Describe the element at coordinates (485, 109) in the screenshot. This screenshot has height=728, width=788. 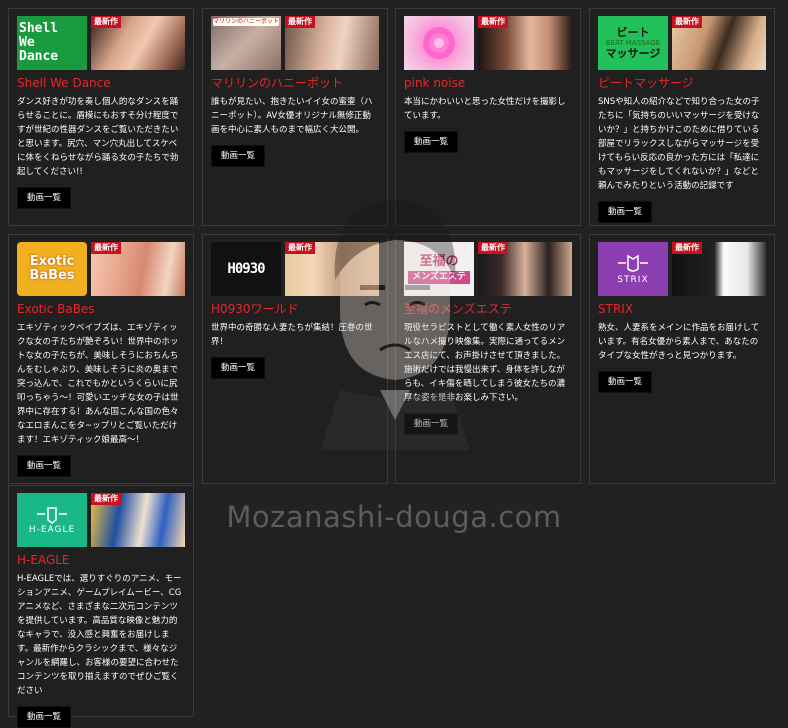
I see `site-description: 本当にかわいいと思った女性だけを撮影しています。` at that location.